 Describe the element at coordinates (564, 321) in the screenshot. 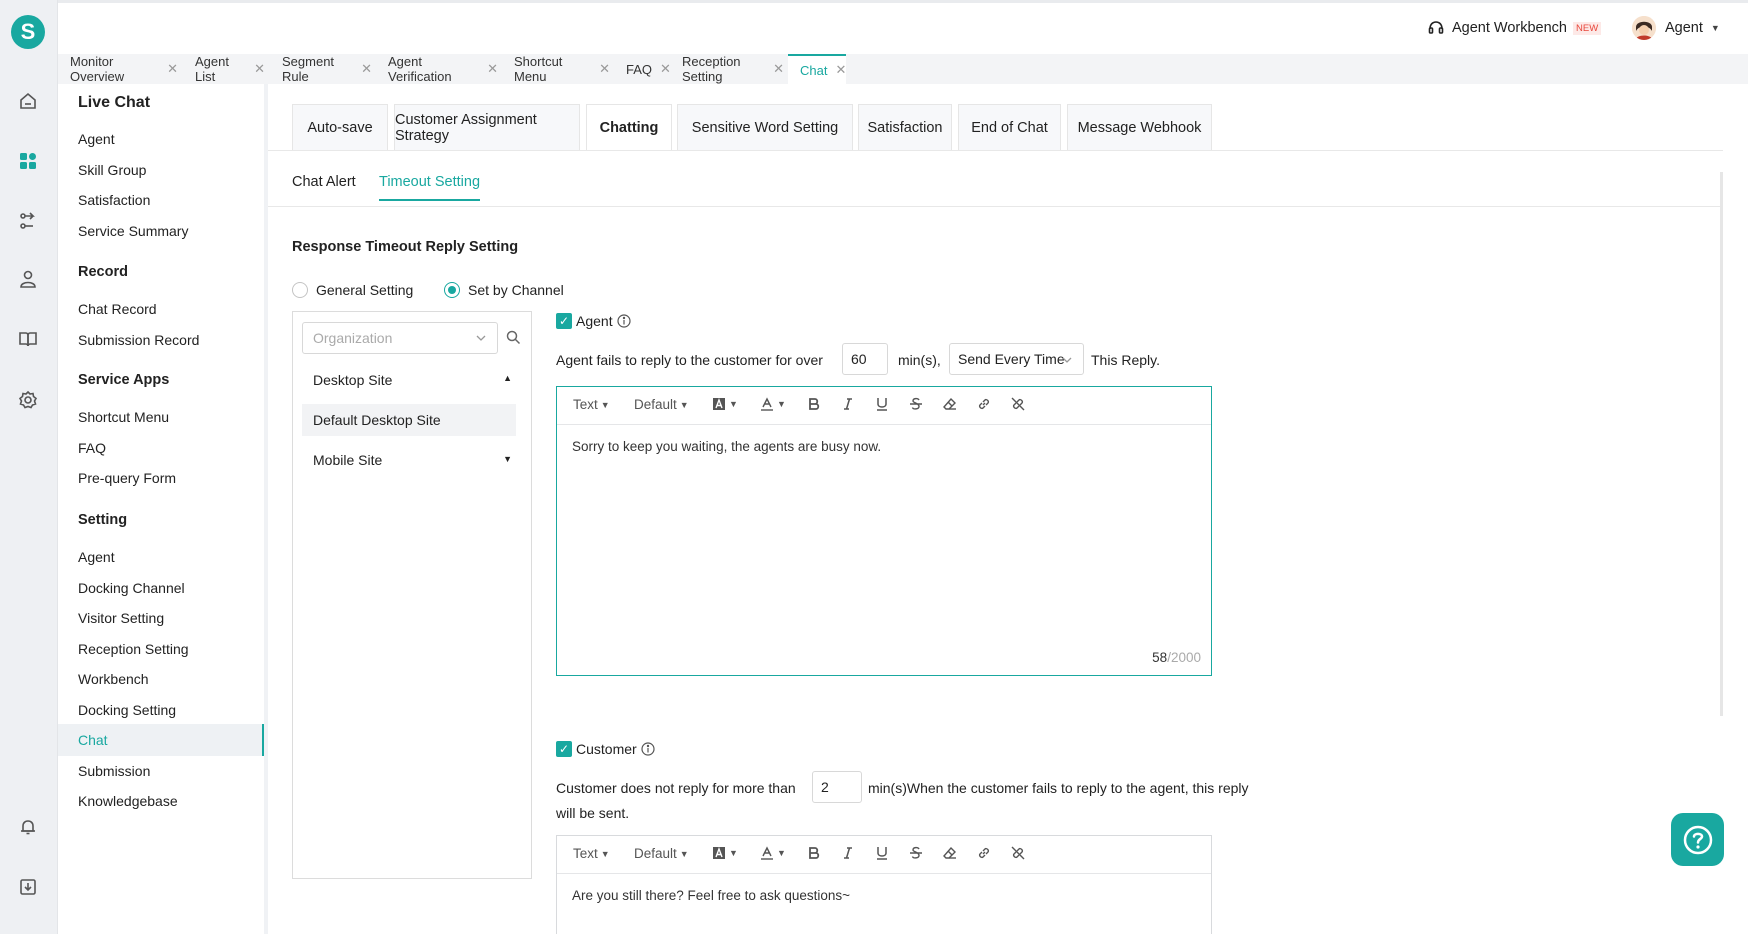

I see `agent-check-icon: ✓` at that location.